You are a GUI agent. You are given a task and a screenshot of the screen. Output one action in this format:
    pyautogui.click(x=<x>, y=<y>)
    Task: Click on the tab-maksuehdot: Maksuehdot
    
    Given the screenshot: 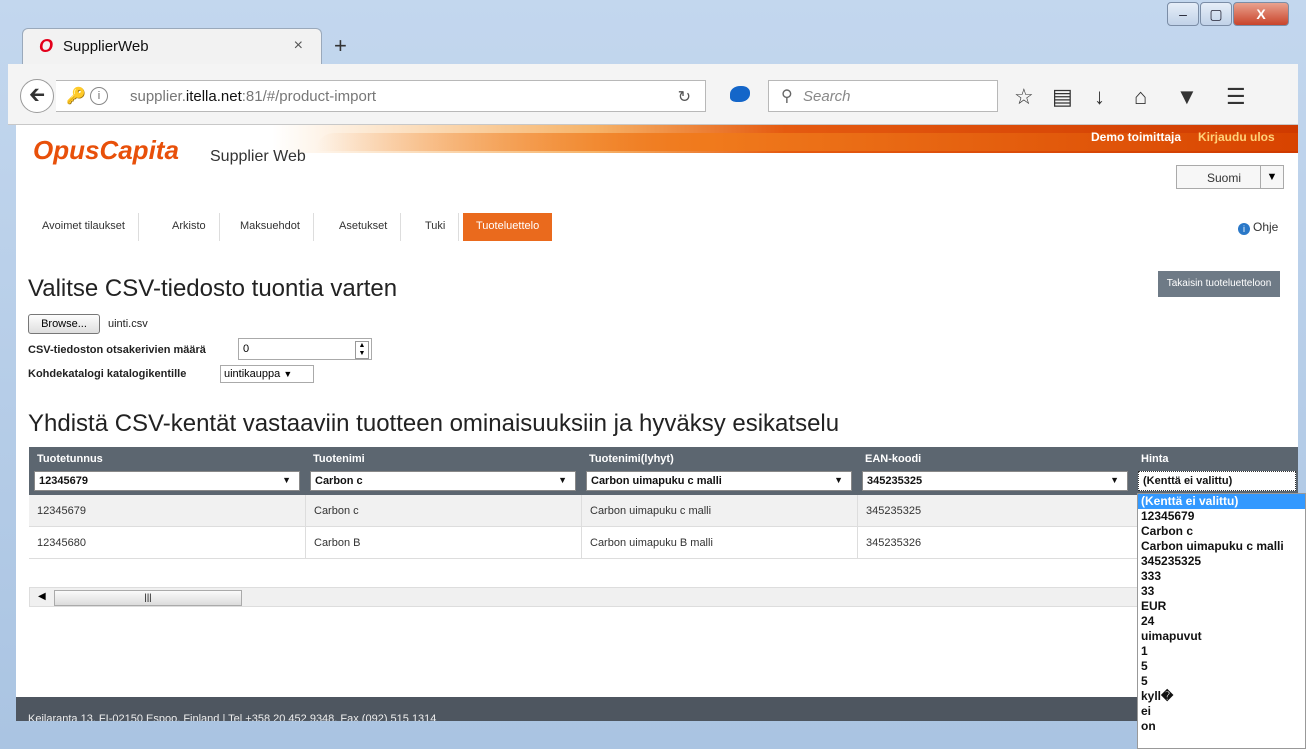 What is the action you would take?
    pyautogui.click(x=270, y=227)
    